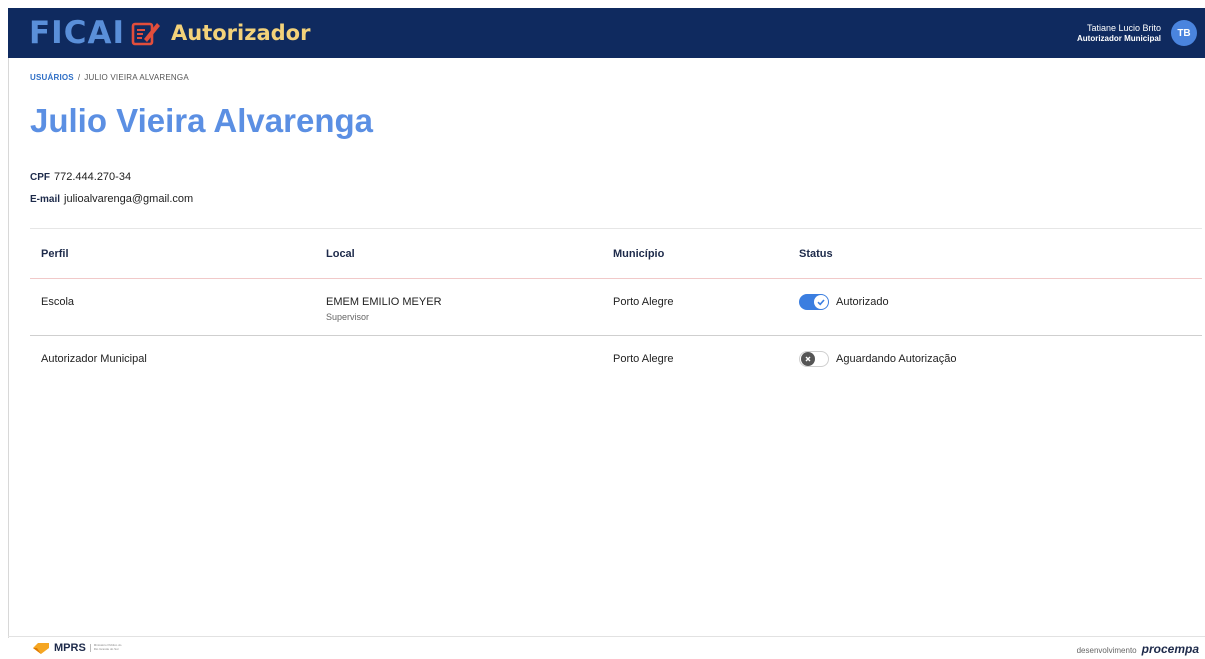 The width and height of the screenshot is (1205, 659). Describe the element at coordinates (241, 33) in the screenshot. I see `app-name: Autorizador` at that location.